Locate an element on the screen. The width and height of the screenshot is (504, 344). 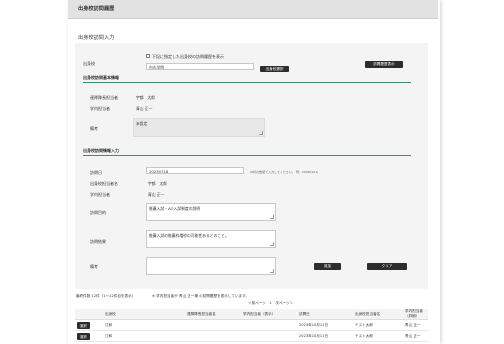
column-header: 学内担当者（詳細） is located at coordinates (415, 314).